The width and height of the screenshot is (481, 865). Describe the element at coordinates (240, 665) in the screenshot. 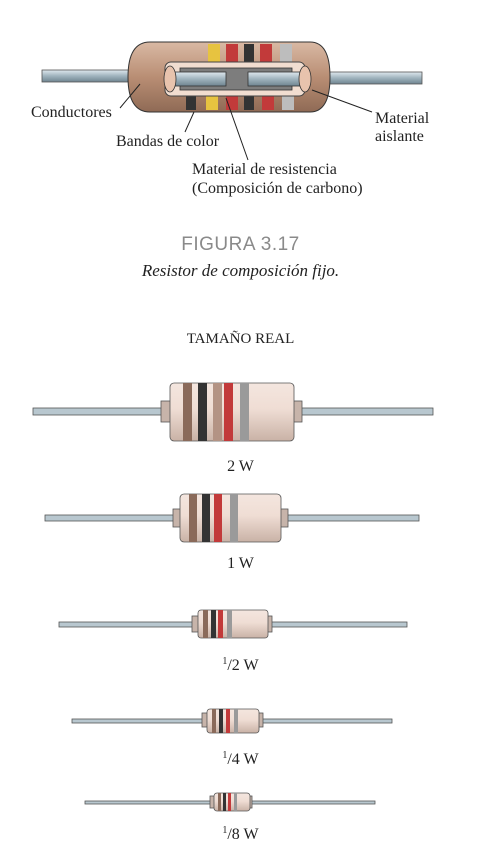

I see `label-half-w: 1/2 W` at that location.